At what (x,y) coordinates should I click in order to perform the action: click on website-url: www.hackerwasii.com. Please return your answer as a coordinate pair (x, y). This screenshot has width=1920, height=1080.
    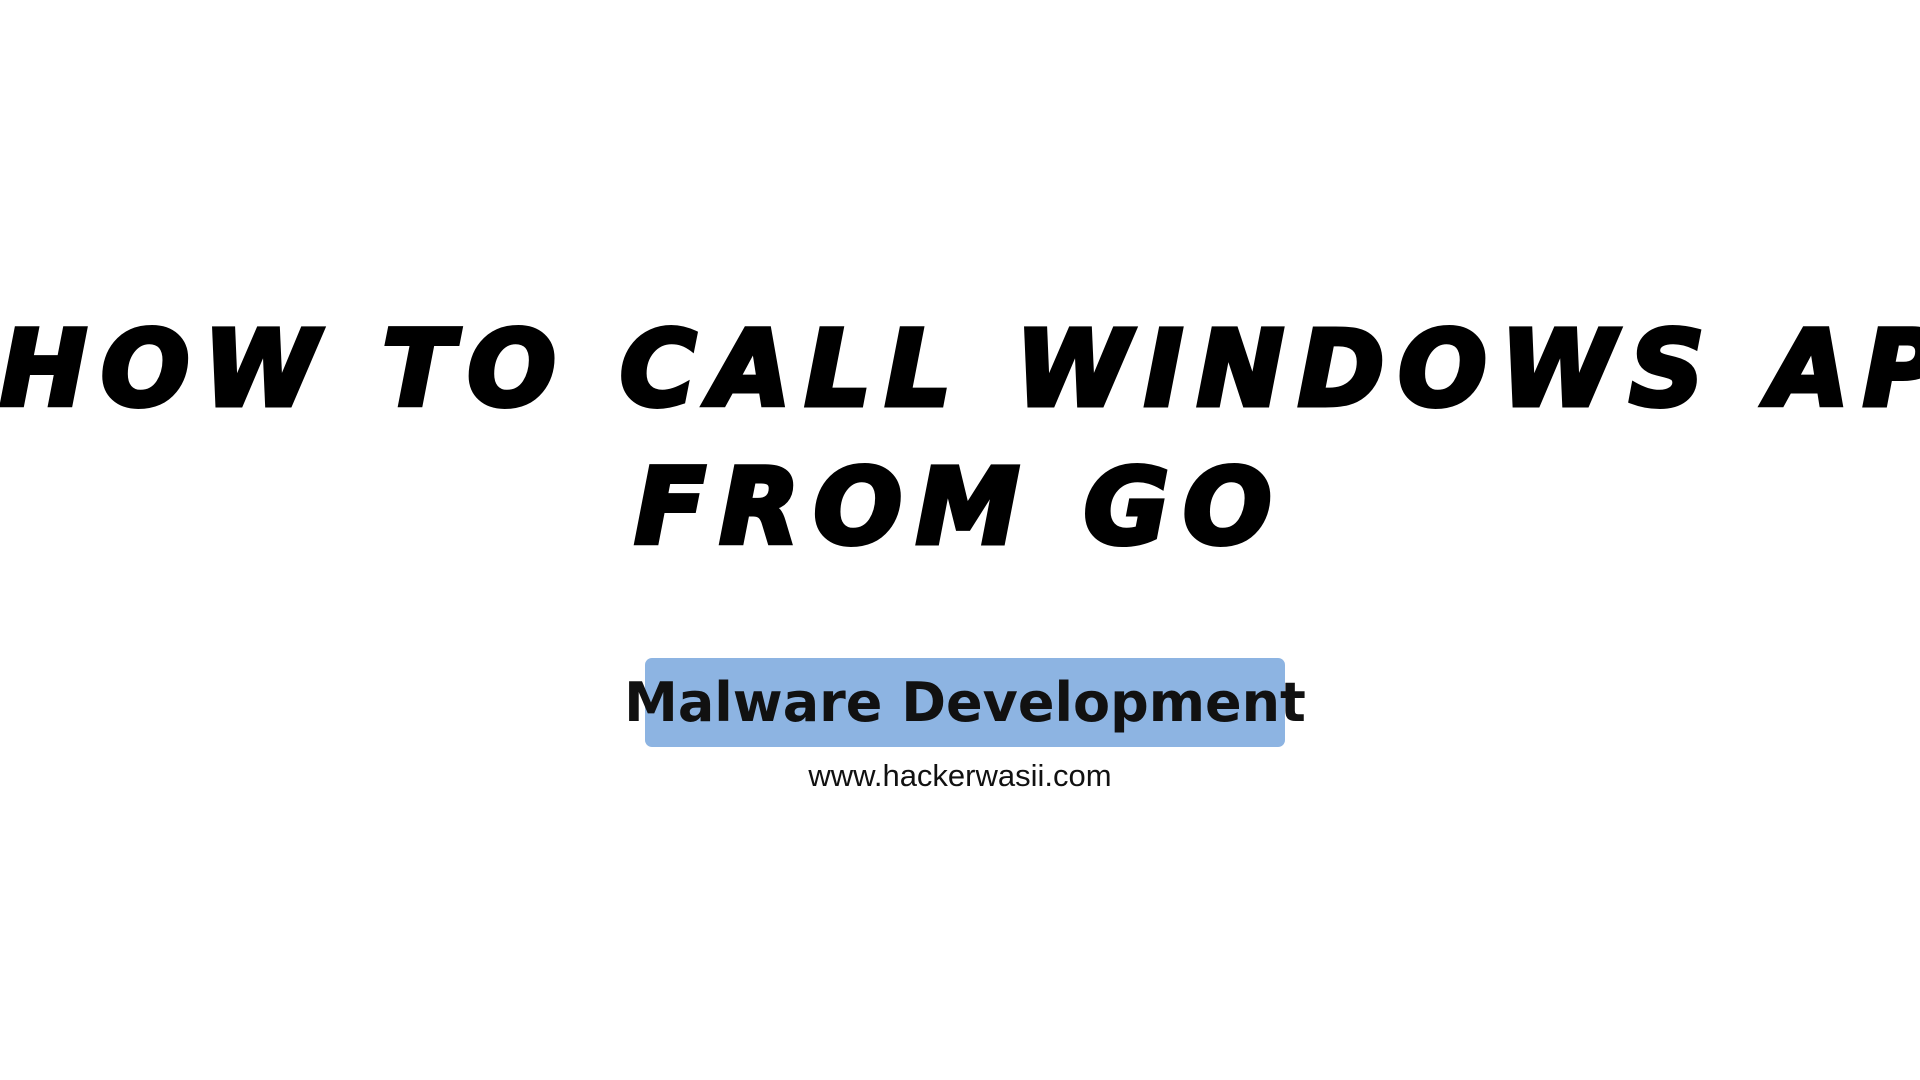
    Looking at the image, I should click on (960, 775).